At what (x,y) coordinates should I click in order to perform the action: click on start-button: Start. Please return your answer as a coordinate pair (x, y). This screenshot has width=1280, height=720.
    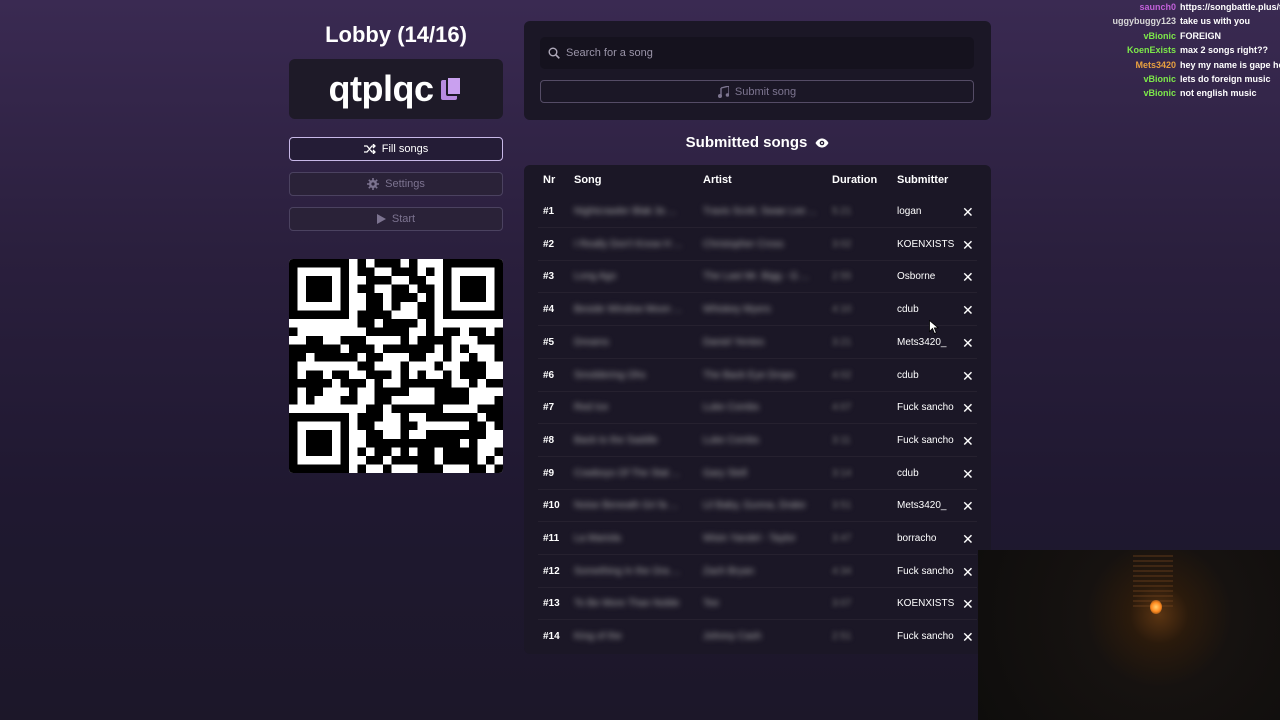
    Looking at the image, I should click on (396, 219).